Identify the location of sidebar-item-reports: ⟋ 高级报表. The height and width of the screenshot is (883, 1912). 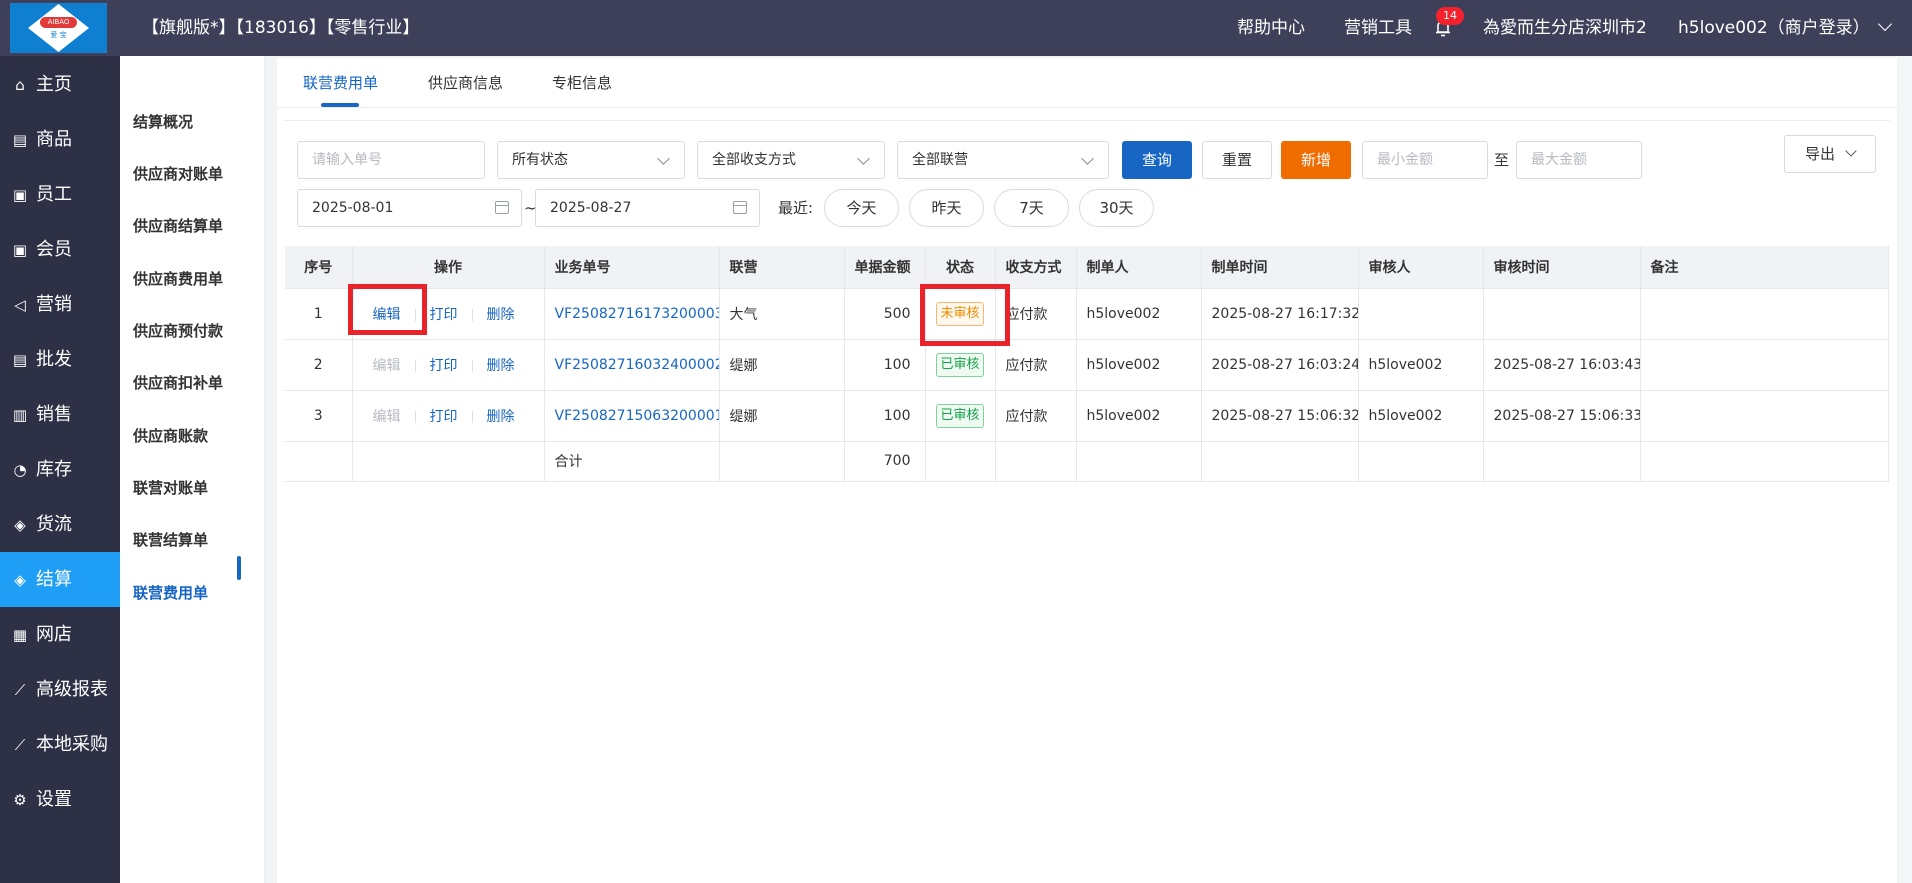
(60, 689).